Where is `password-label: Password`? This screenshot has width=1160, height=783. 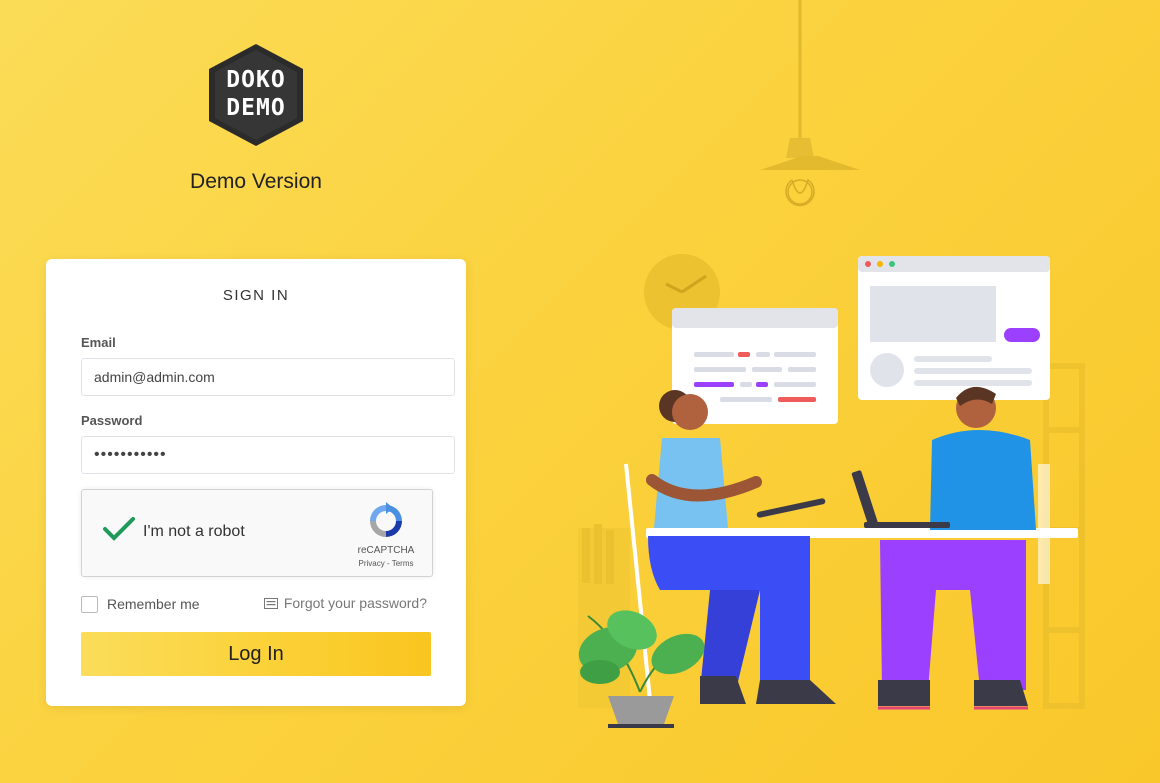 password-label: Password is located at coordinates (112, 420).